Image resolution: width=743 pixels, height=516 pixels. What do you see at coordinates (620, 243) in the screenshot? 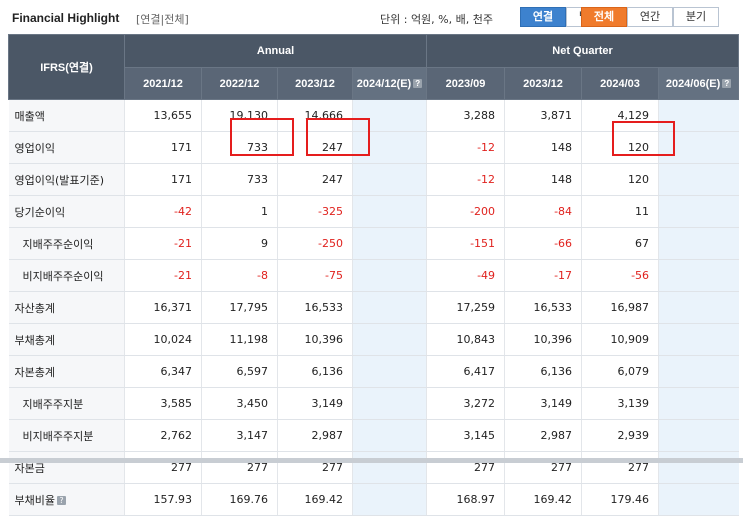
I see `value-cell: 67` at bounding box center [620, 243].